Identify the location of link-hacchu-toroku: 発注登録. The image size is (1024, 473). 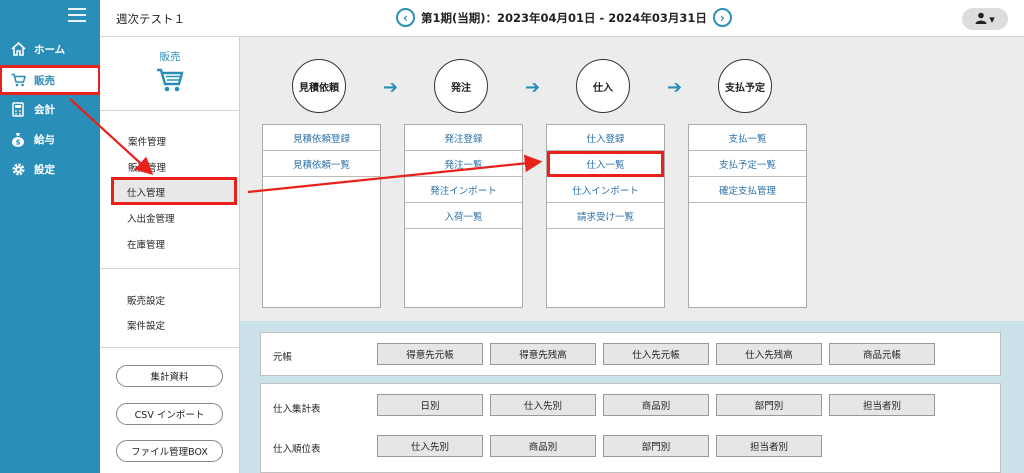
(463, 138).